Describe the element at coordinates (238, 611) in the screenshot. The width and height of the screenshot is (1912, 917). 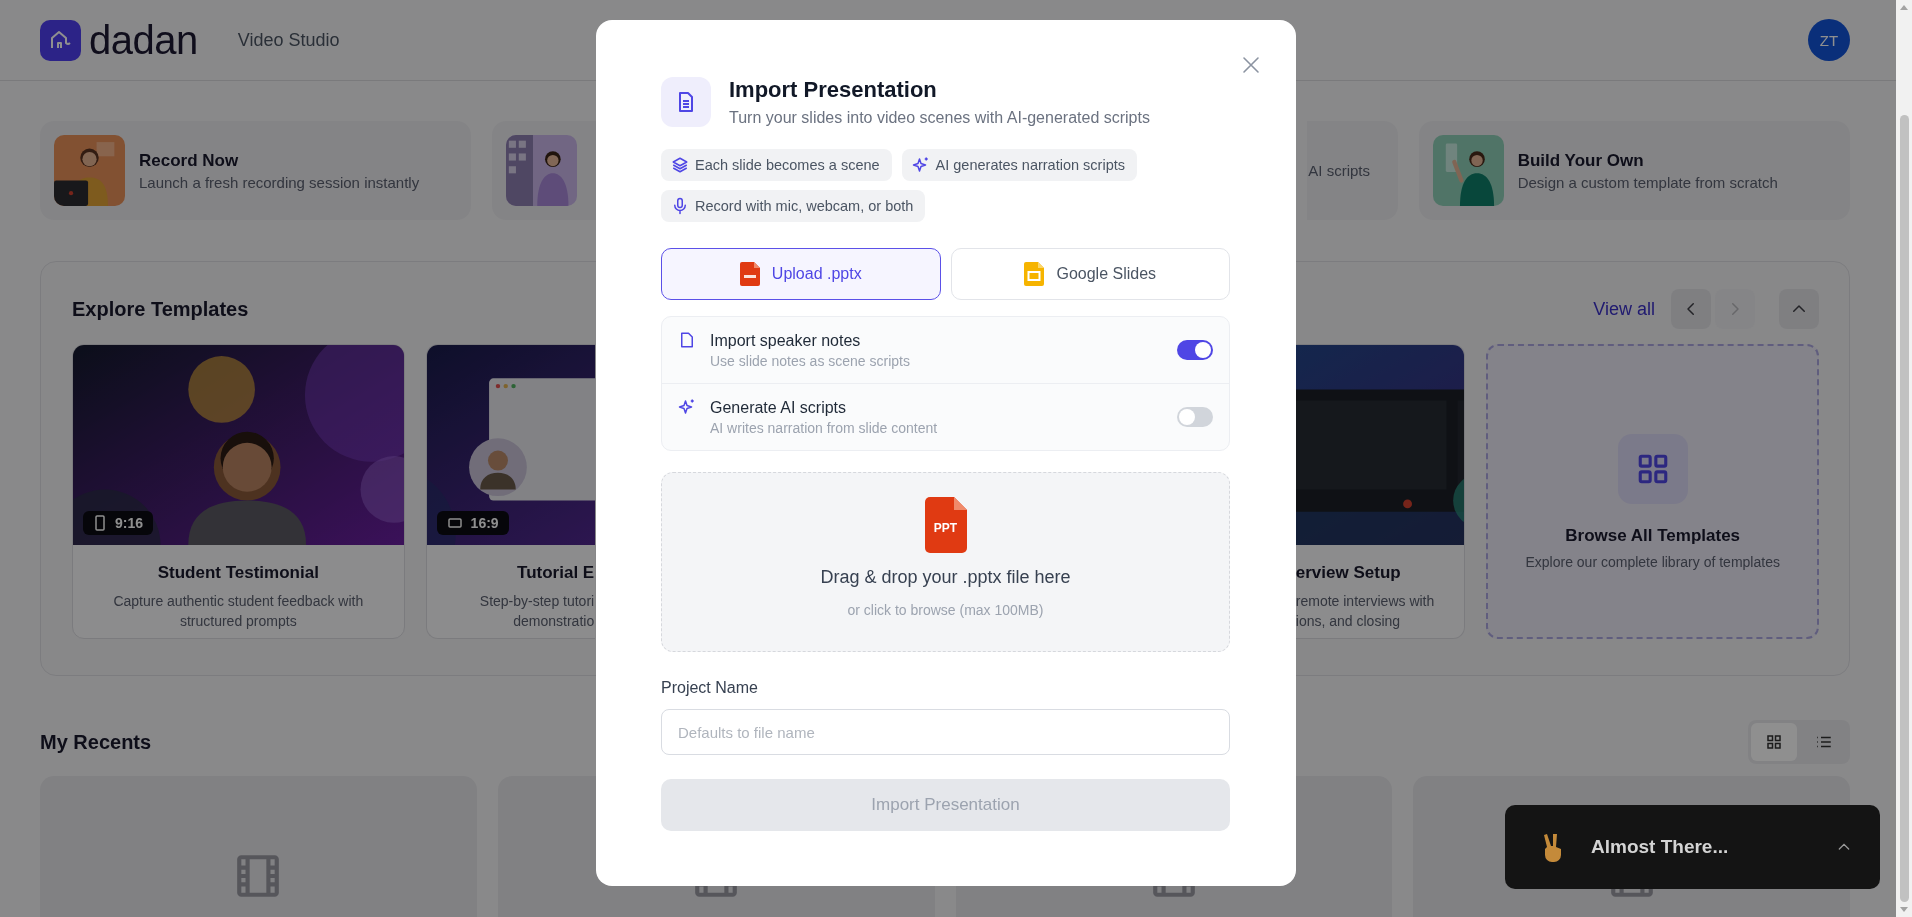
I see `template-description: Capture authentic student feedback with structured prompts` at that location.